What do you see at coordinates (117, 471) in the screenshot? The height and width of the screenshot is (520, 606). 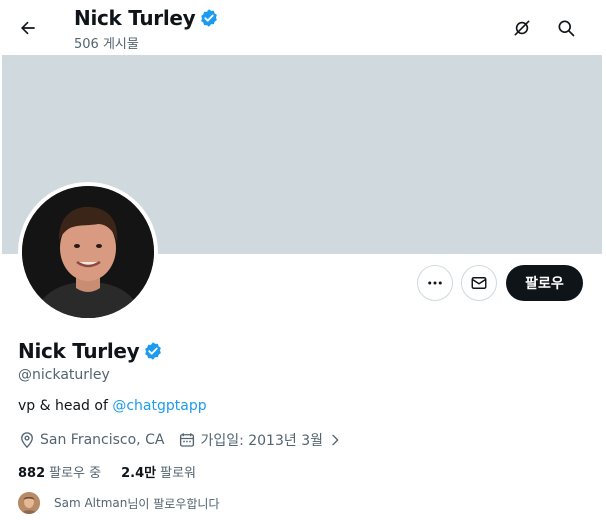 I see `profile-stats: 882 팔로우 중 2.4만 팔로워` at bounding box center [117, 471].